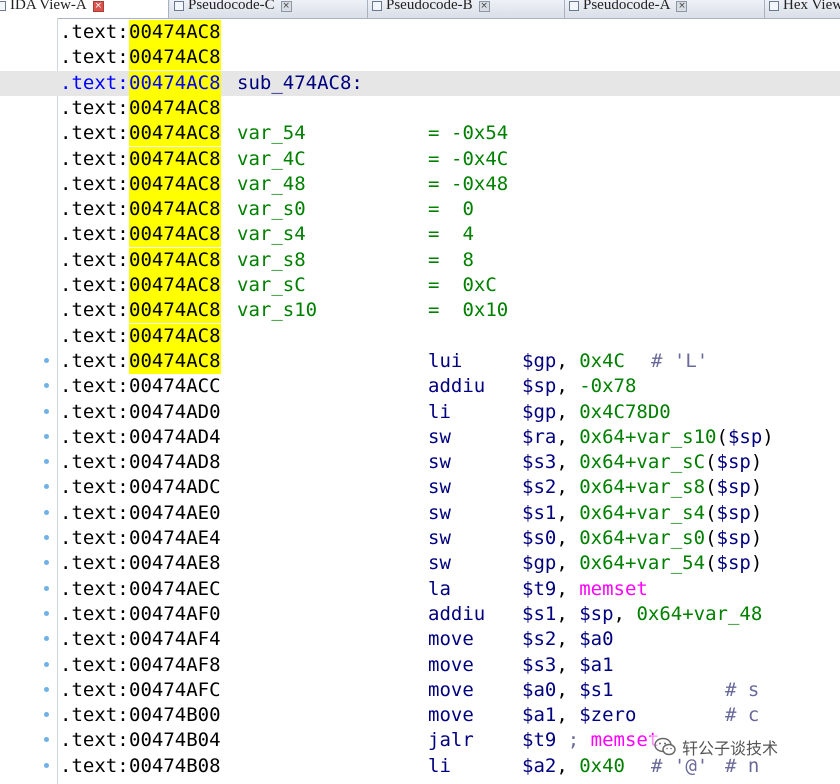 Image resolution: width=840 pixels, height=784 pixels. I want to click on listing-line: .text: 00474AC8 var_54 = -0x54, so click(420, 134).